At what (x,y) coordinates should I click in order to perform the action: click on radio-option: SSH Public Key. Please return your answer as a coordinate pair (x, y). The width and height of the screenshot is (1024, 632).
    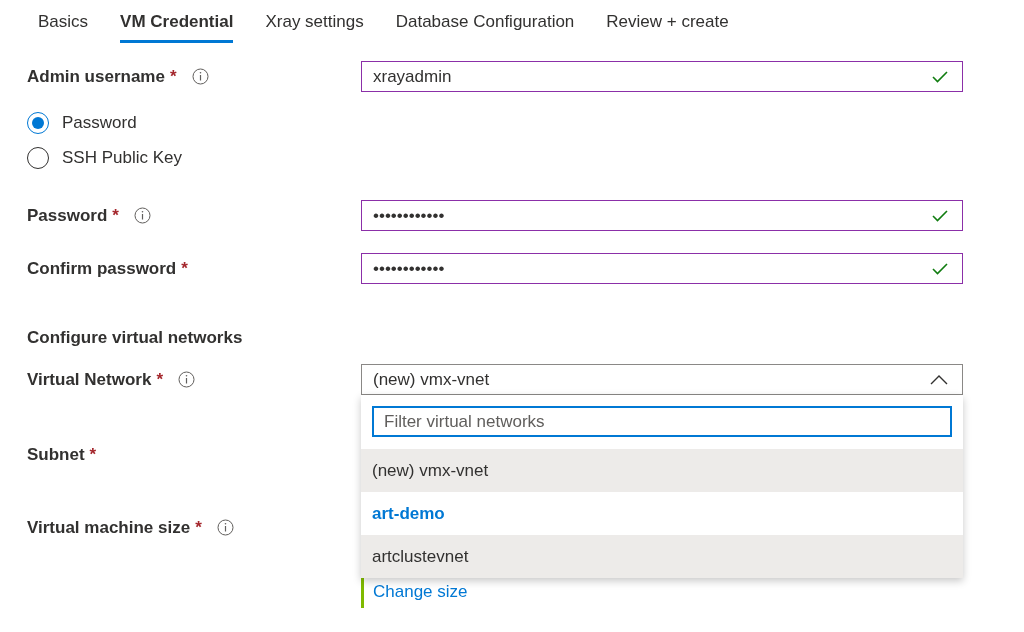
    Looking at the image, I should click on (104, 157).